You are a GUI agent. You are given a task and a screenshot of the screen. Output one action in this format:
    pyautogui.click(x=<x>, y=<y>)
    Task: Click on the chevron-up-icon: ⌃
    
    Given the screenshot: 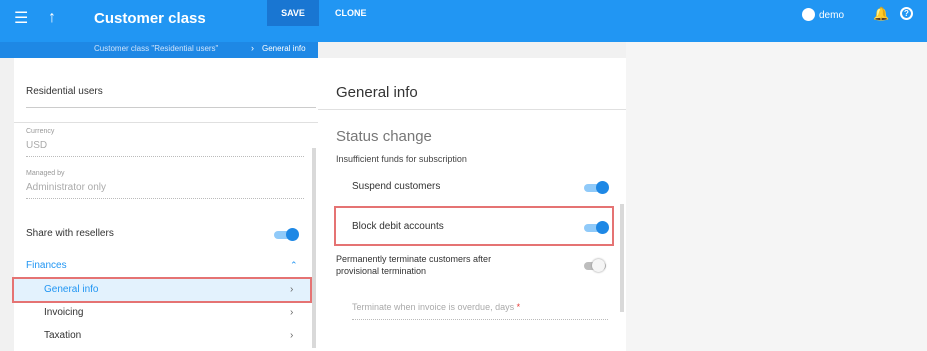 What is the action you would take?
    pyautogui.click(x=294, y=265)
    